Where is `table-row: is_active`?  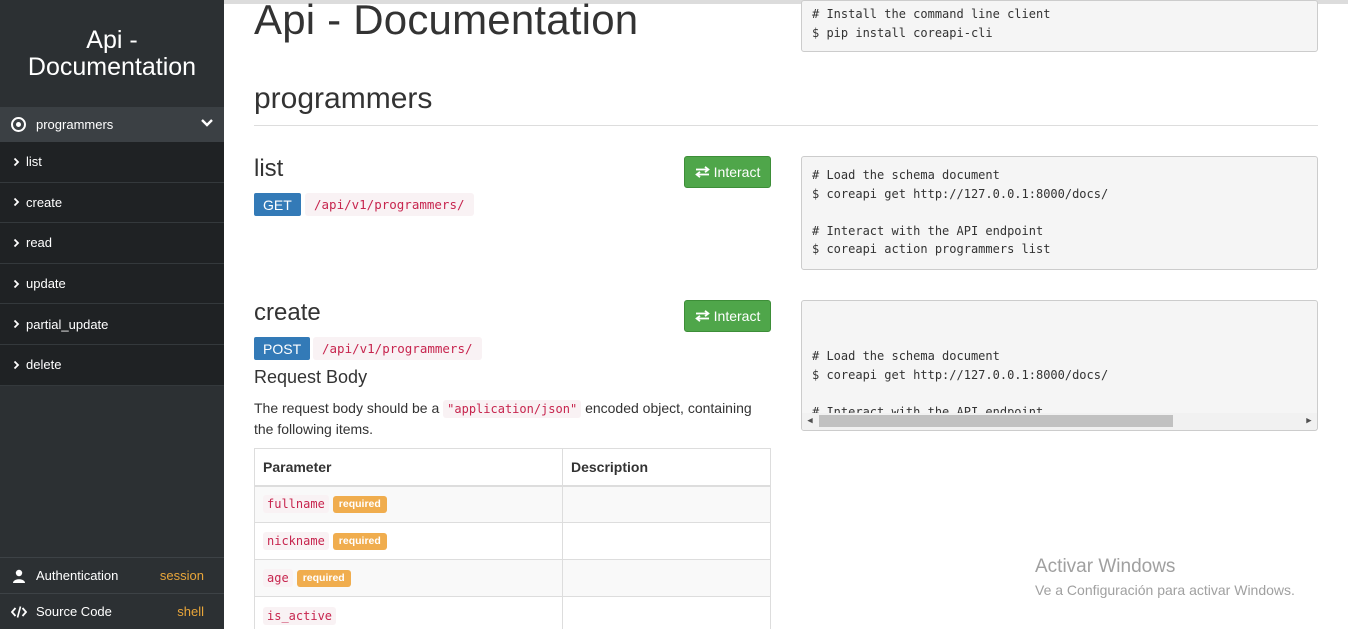 table-row: is_active is located at coordinates (512, 612).